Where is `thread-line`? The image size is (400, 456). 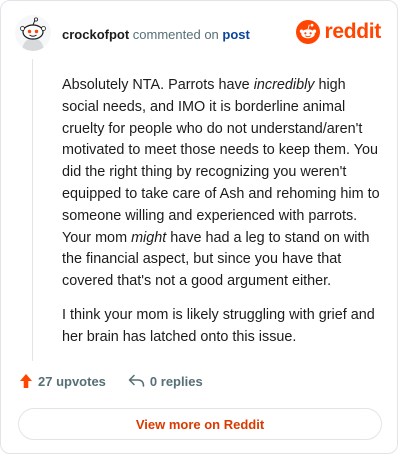
thread-line is located at coordinates (32, 210).